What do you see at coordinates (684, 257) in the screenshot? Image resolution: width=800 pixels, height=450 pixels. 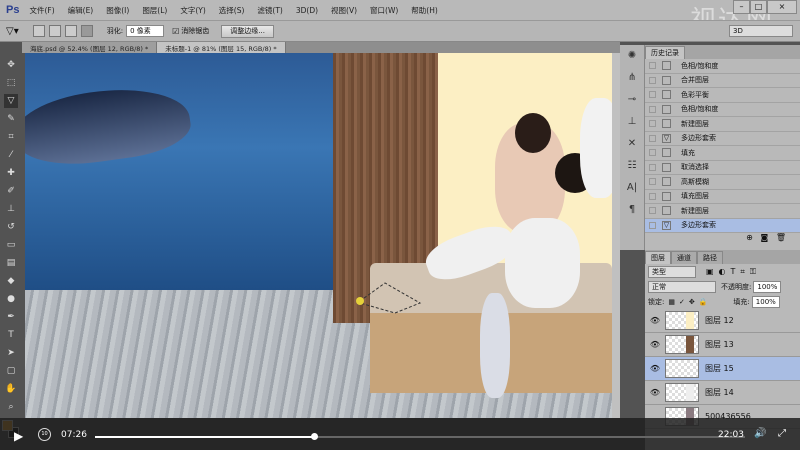 I see `tab-channels: 通道` at bounding box center [684, 257].